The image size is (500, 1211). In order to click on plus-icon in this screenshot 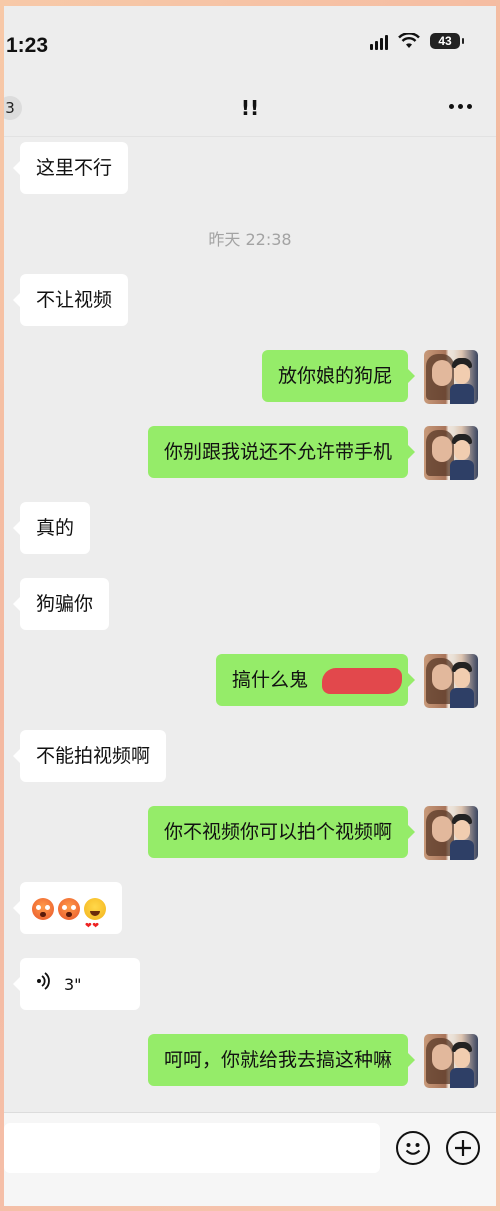, I will do `click(463, 1148)`.